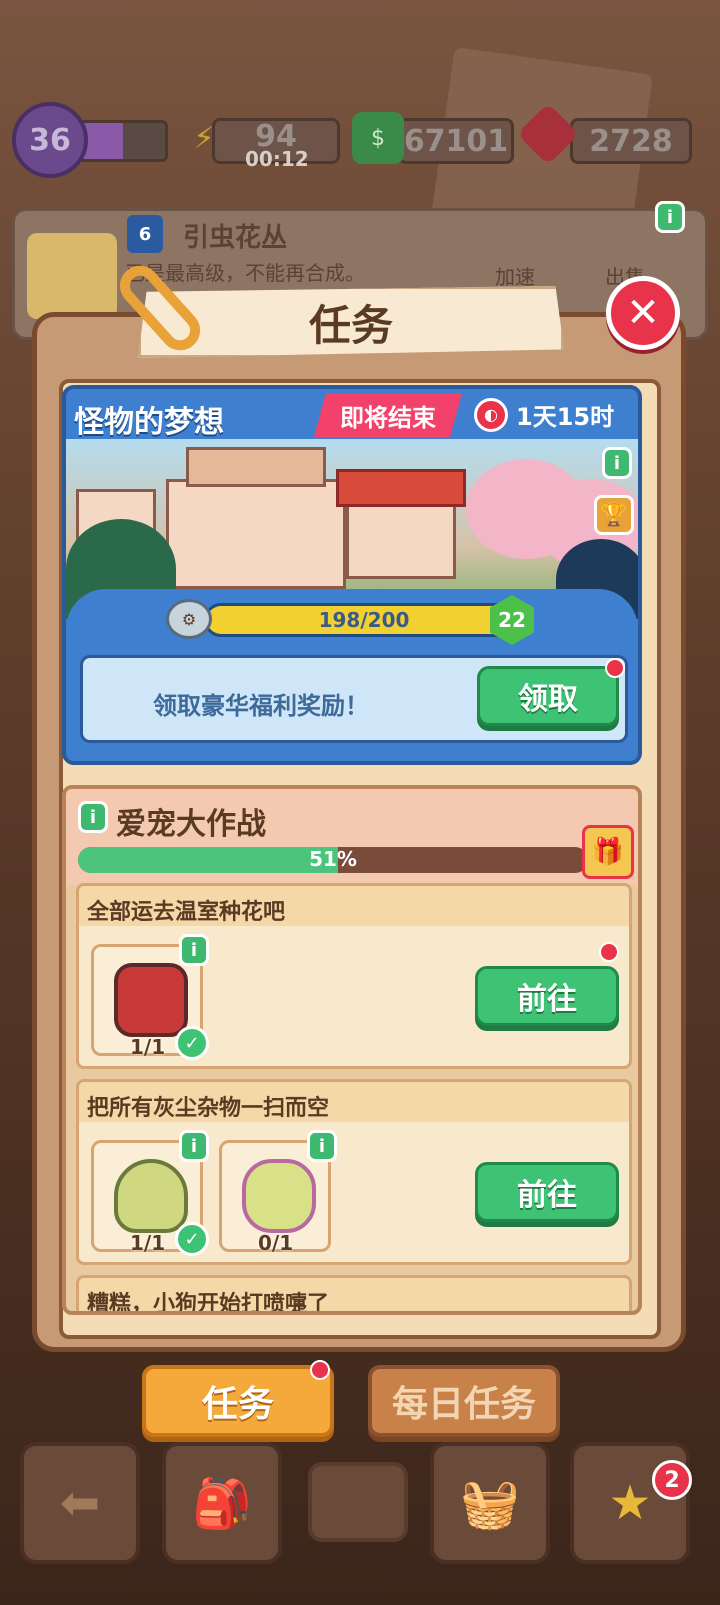 Image resolution: width=720 pixels, height=1605 pixels. I want to click on task-item-count: 0/1, so click(276, 1243).